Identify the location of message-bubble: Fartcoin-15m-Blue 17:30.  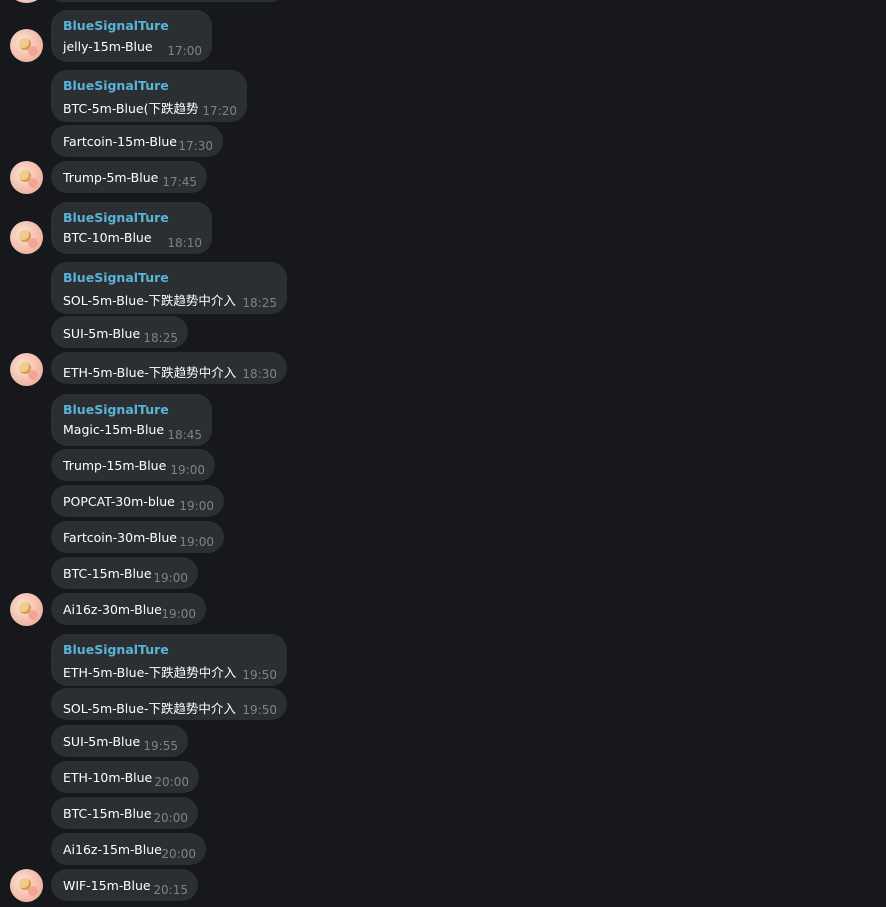
(137, 141).